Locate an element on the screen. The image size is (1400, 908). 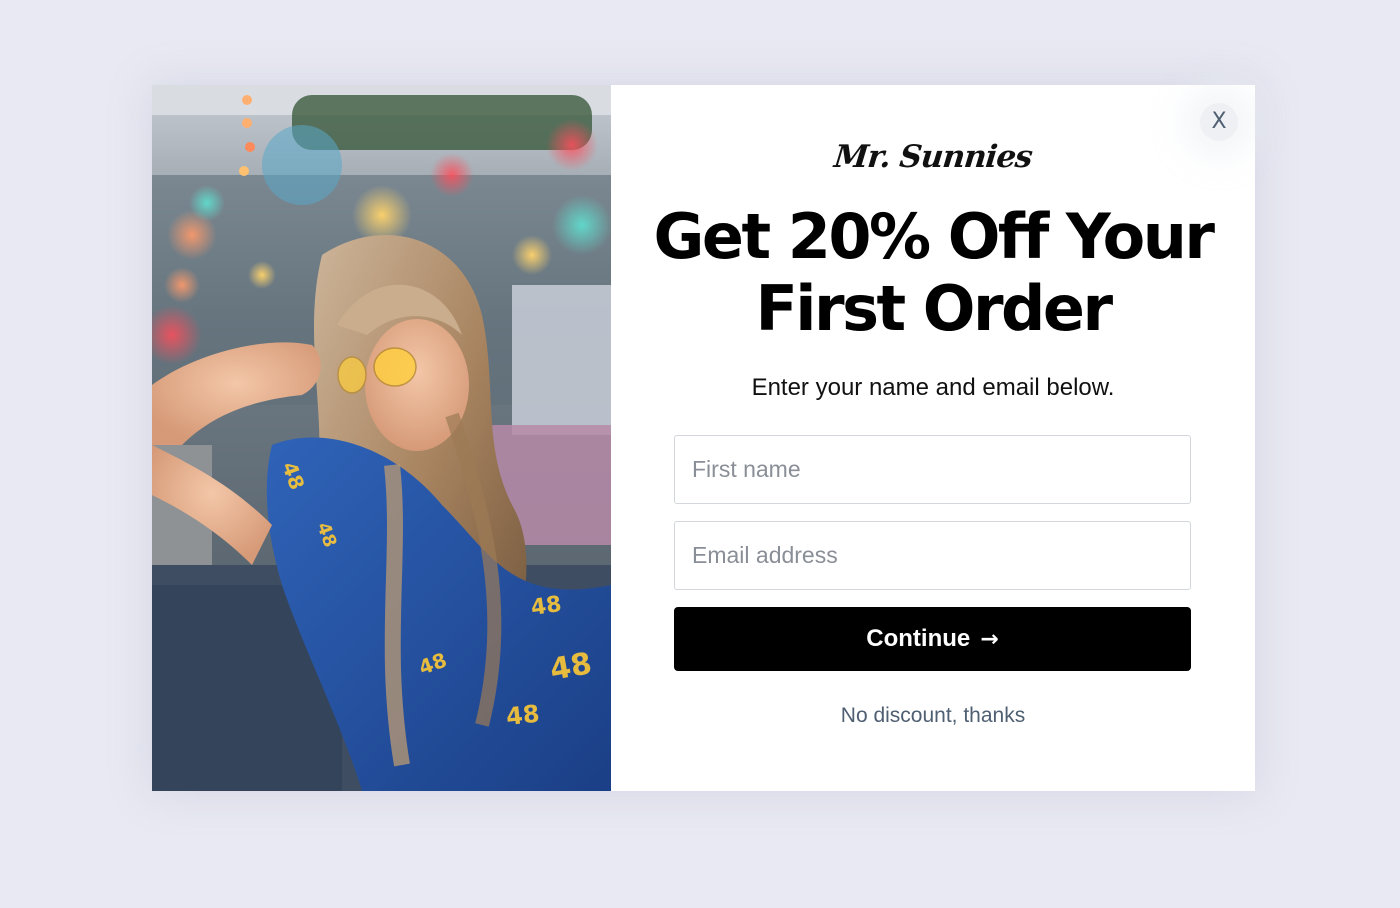
close-icon: X is located at coordinates (1218, 121).